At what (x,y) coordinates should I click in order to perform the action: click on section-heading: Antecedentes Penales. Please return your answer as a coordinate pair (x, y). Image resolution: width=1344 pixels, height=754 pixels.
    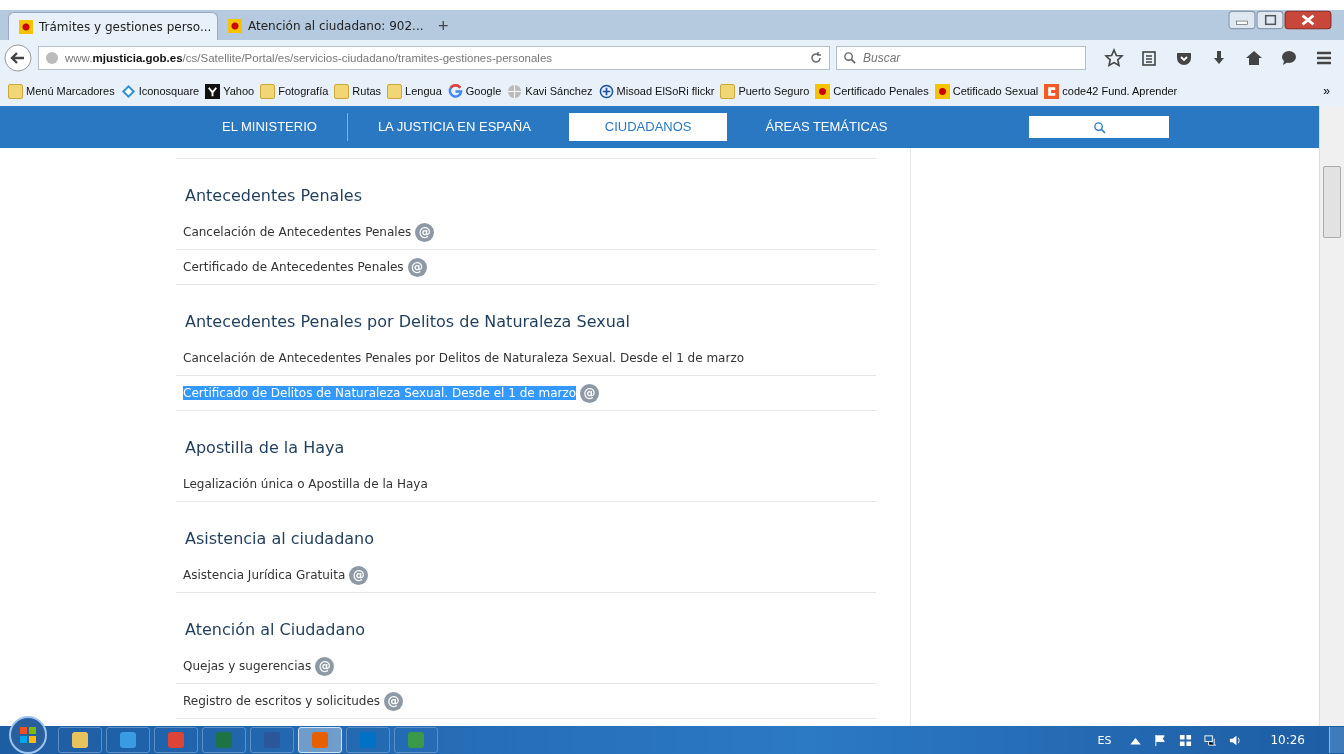
    Looking at the image, I should click on (274, 196).